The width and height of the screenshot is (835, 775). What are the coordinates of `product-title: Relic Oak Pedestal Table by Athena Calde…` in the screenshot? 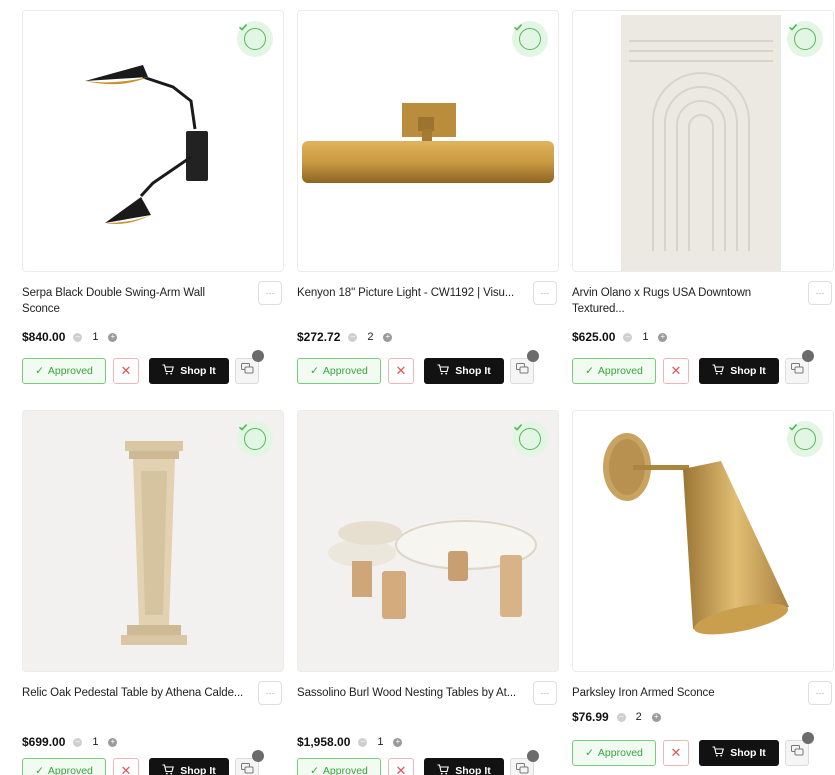 It's located at (133, 693).